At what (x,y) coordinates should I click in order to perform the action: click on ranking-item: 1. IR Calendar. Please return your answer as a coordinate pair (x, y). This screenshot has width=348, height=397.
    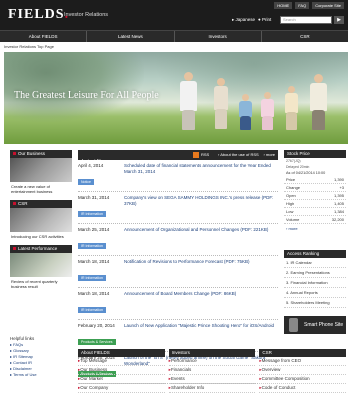
    Looking at the image, I should click on (315, 263).